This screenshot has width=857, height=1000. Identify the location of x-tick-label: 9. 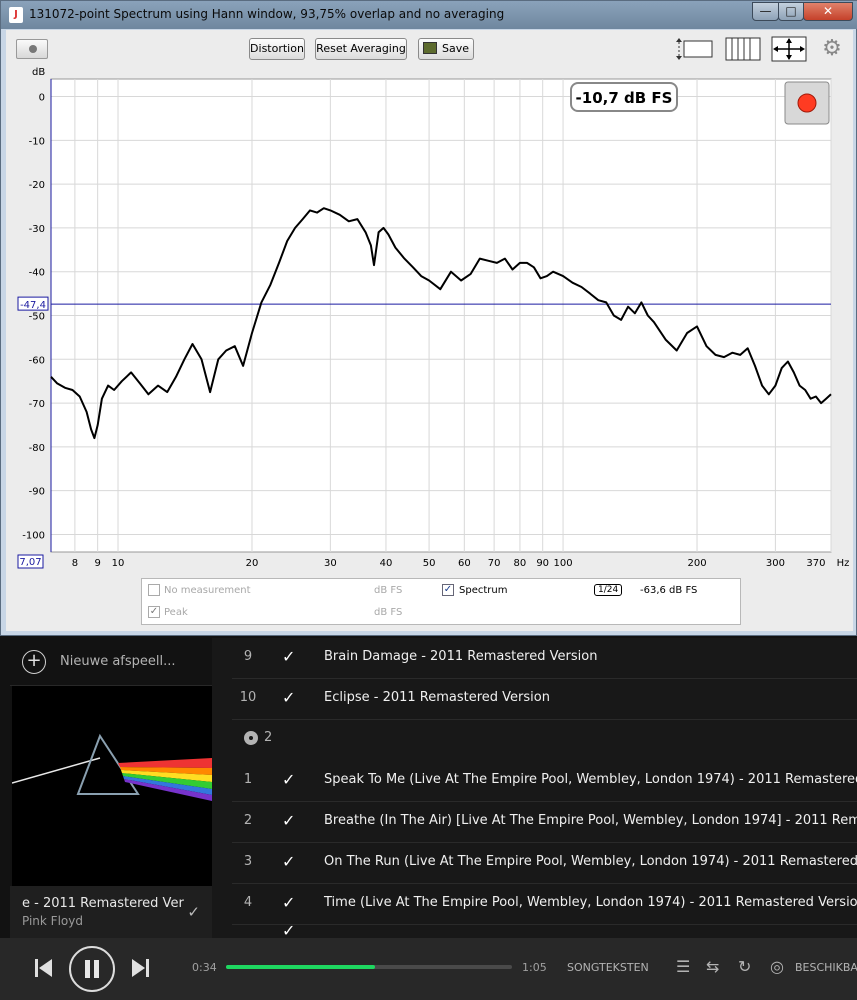
(97, 563).